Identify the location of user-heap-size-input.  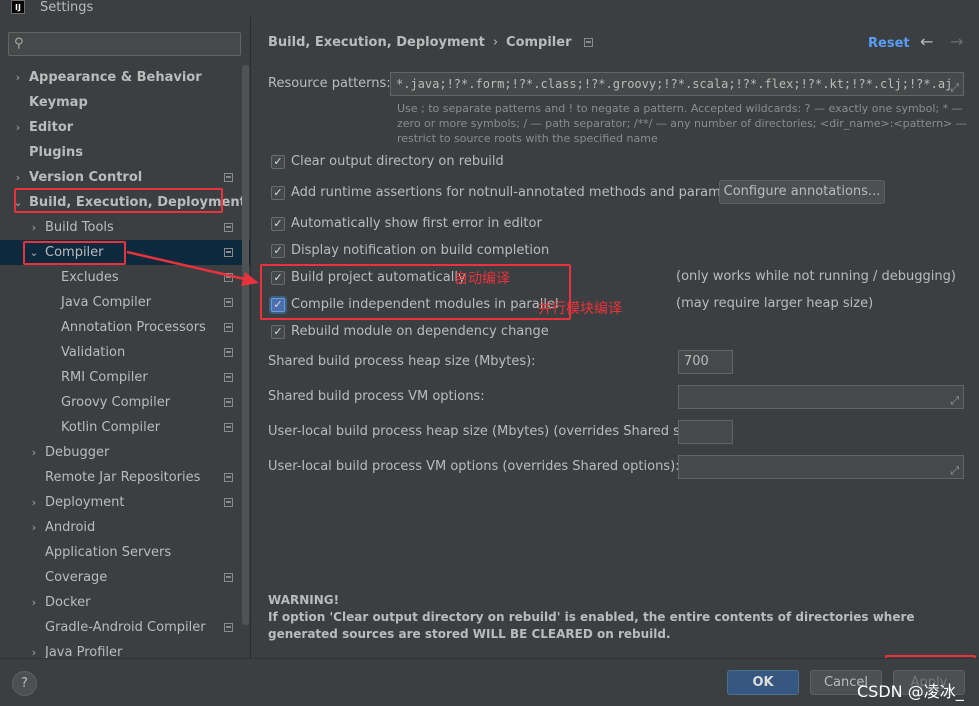
(705, 432).